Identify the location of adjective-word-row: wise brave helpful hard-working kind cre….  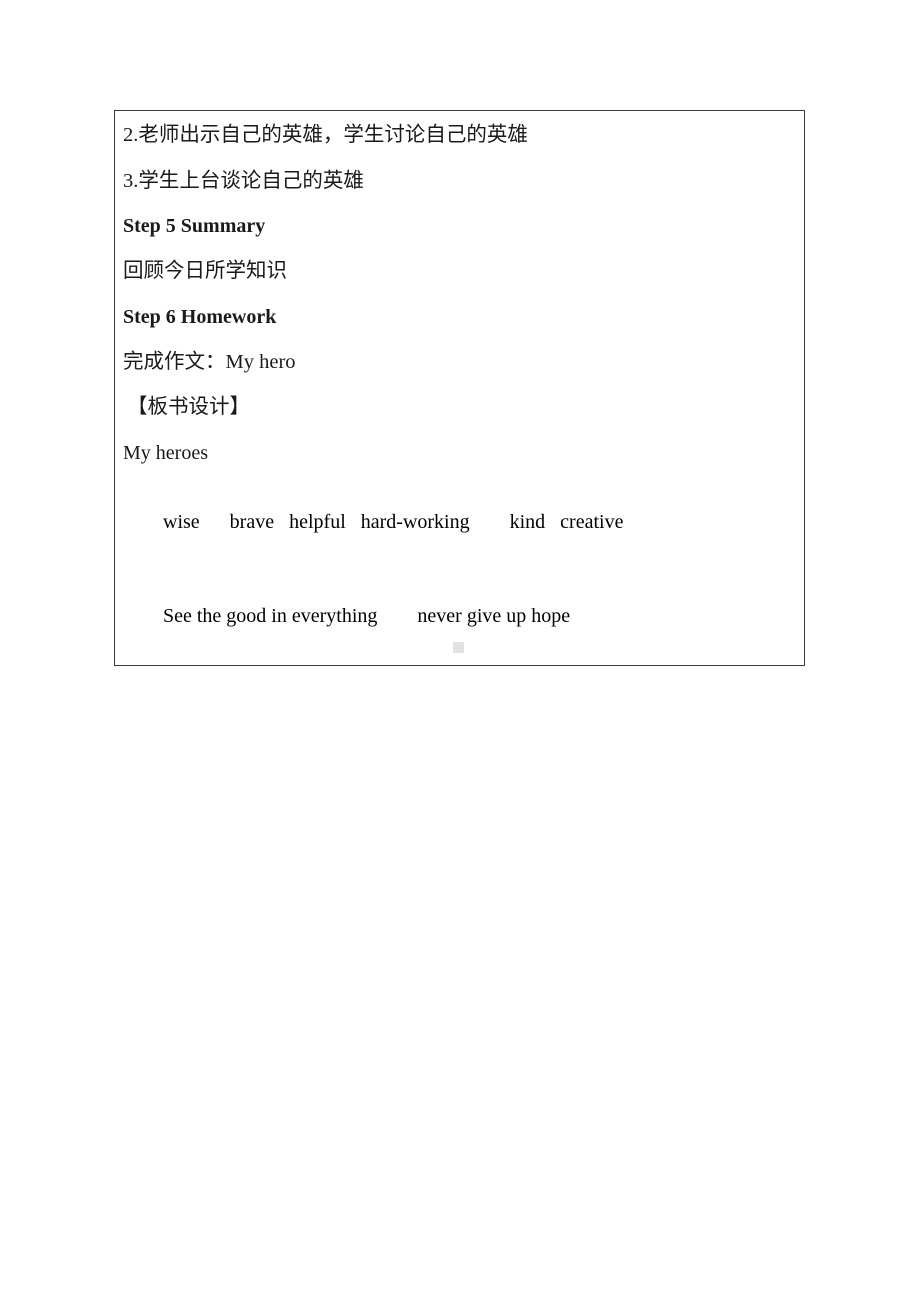
(459, 522).